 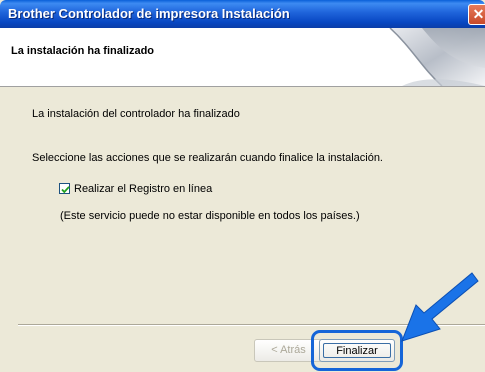 What do you see at coordinates (440, 307) in the screenshot?
I see `pointer-arrow-icon` at bounding box center [440, 307].